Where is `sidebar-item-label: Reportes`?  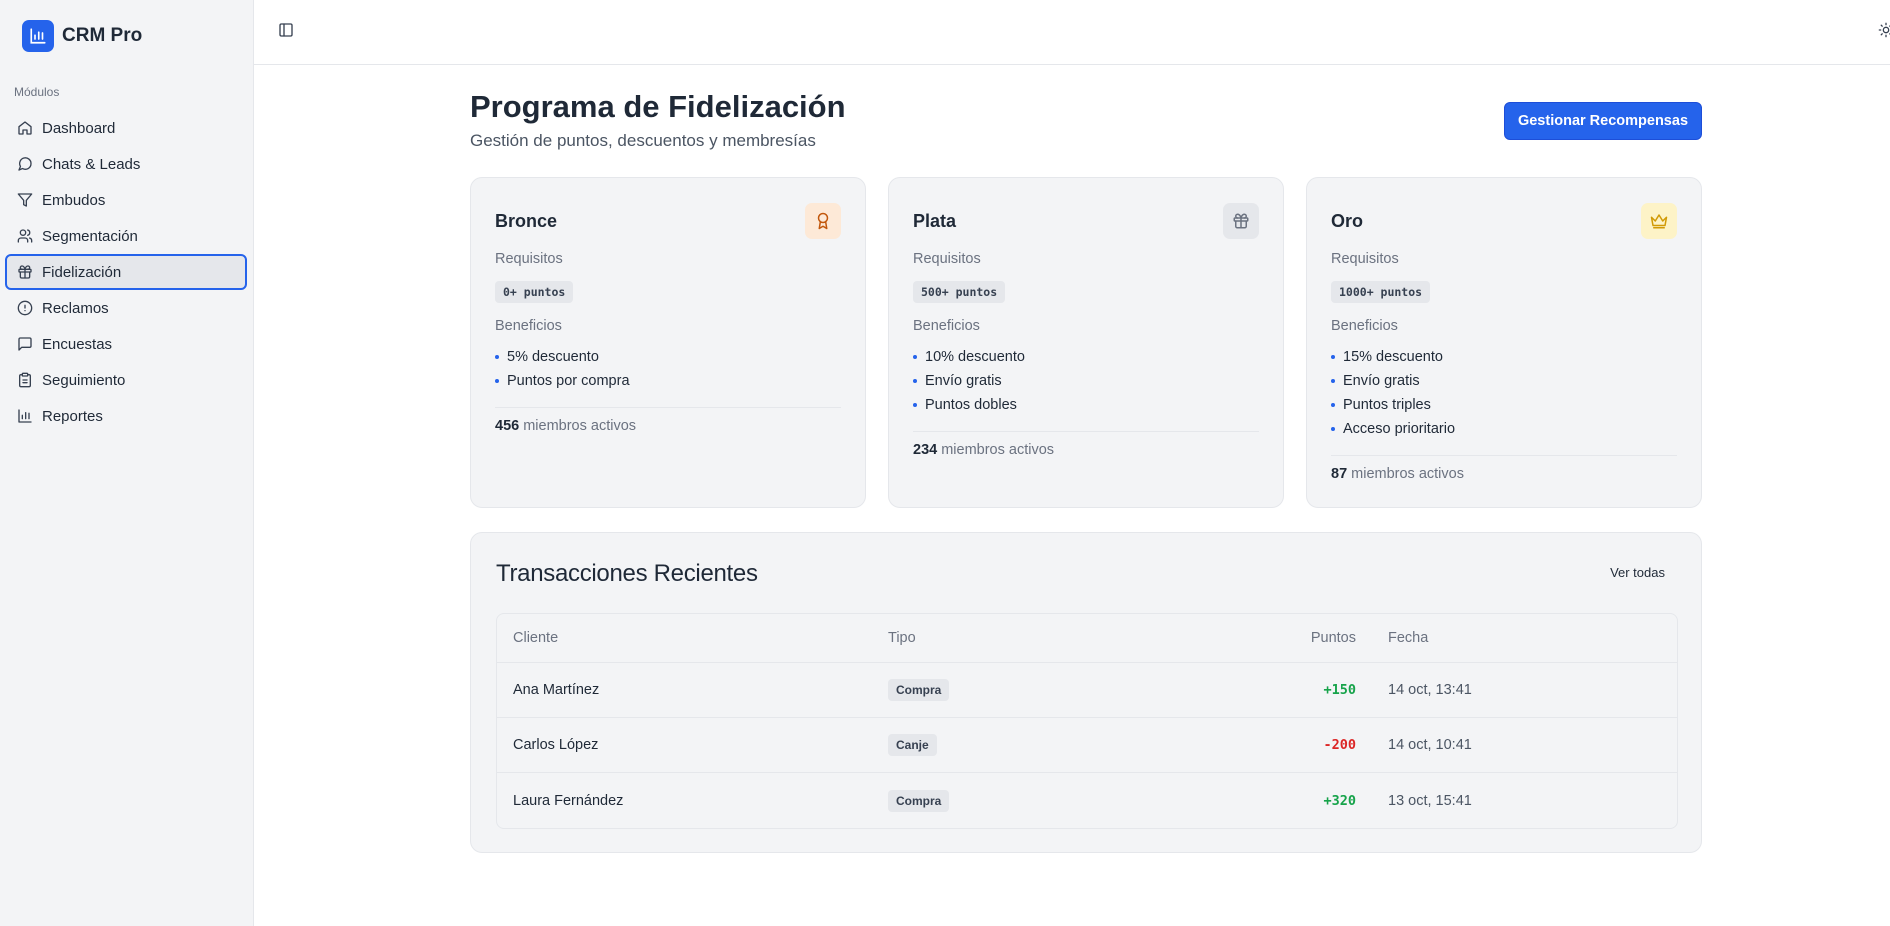 sidebar-item-label: Reportes is located at coordinates (72, 416).